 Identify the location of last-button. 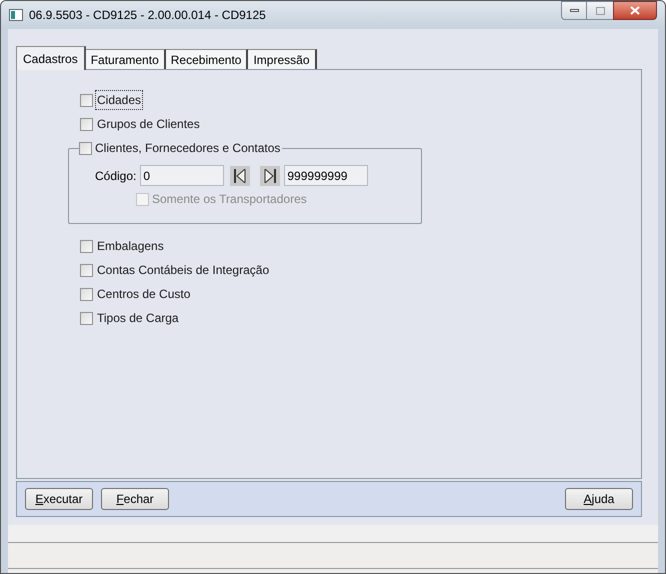
(270, 176).